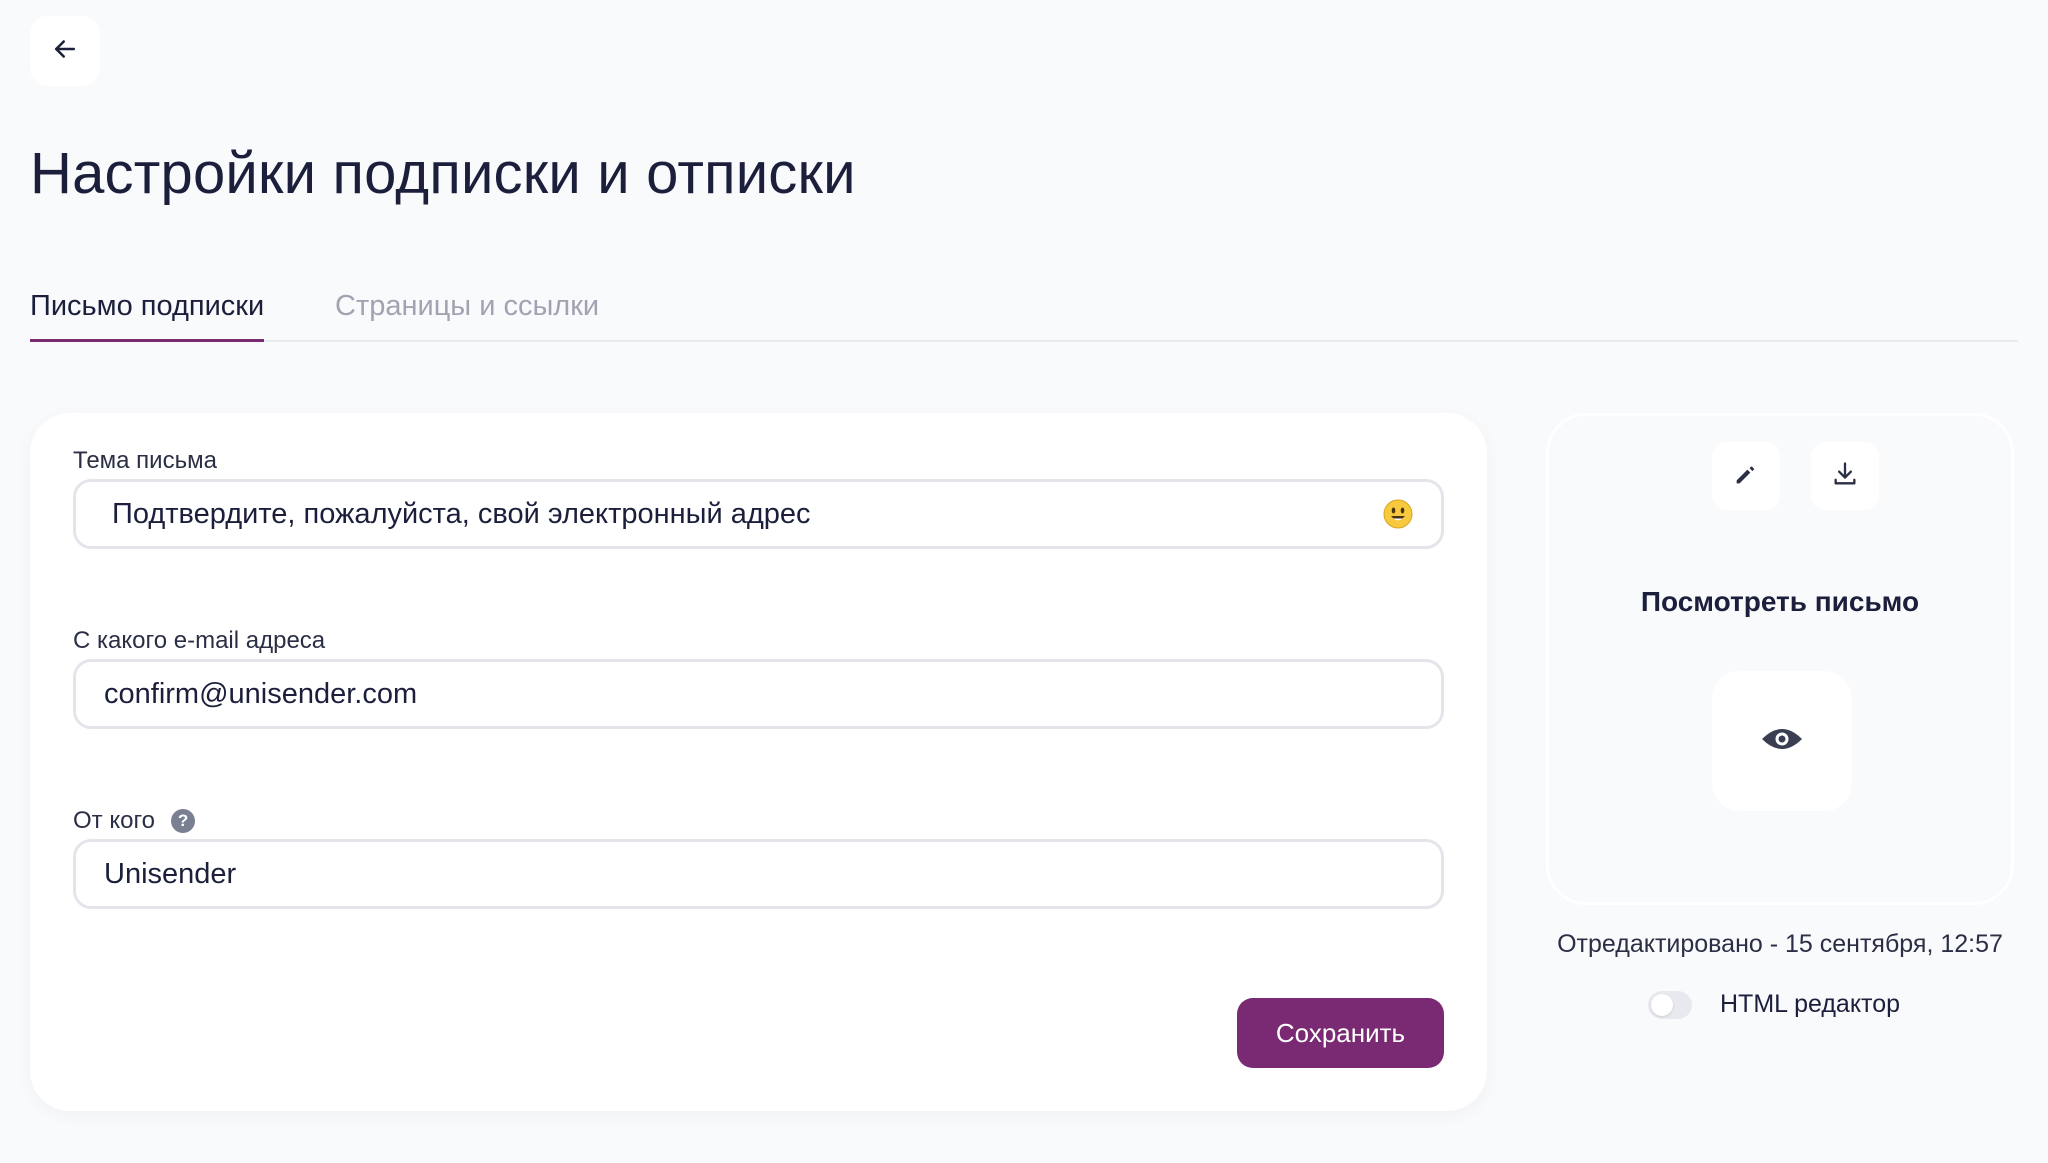  I want to click on tab-pages-and-links: Страницы и ссылки, so click(467, 314).